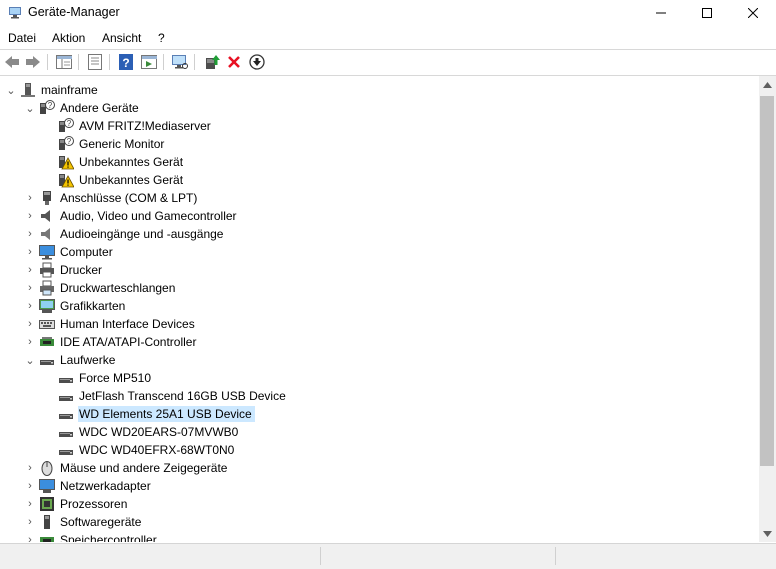  I want to click on scan-hardware-button, so click(180, 62).